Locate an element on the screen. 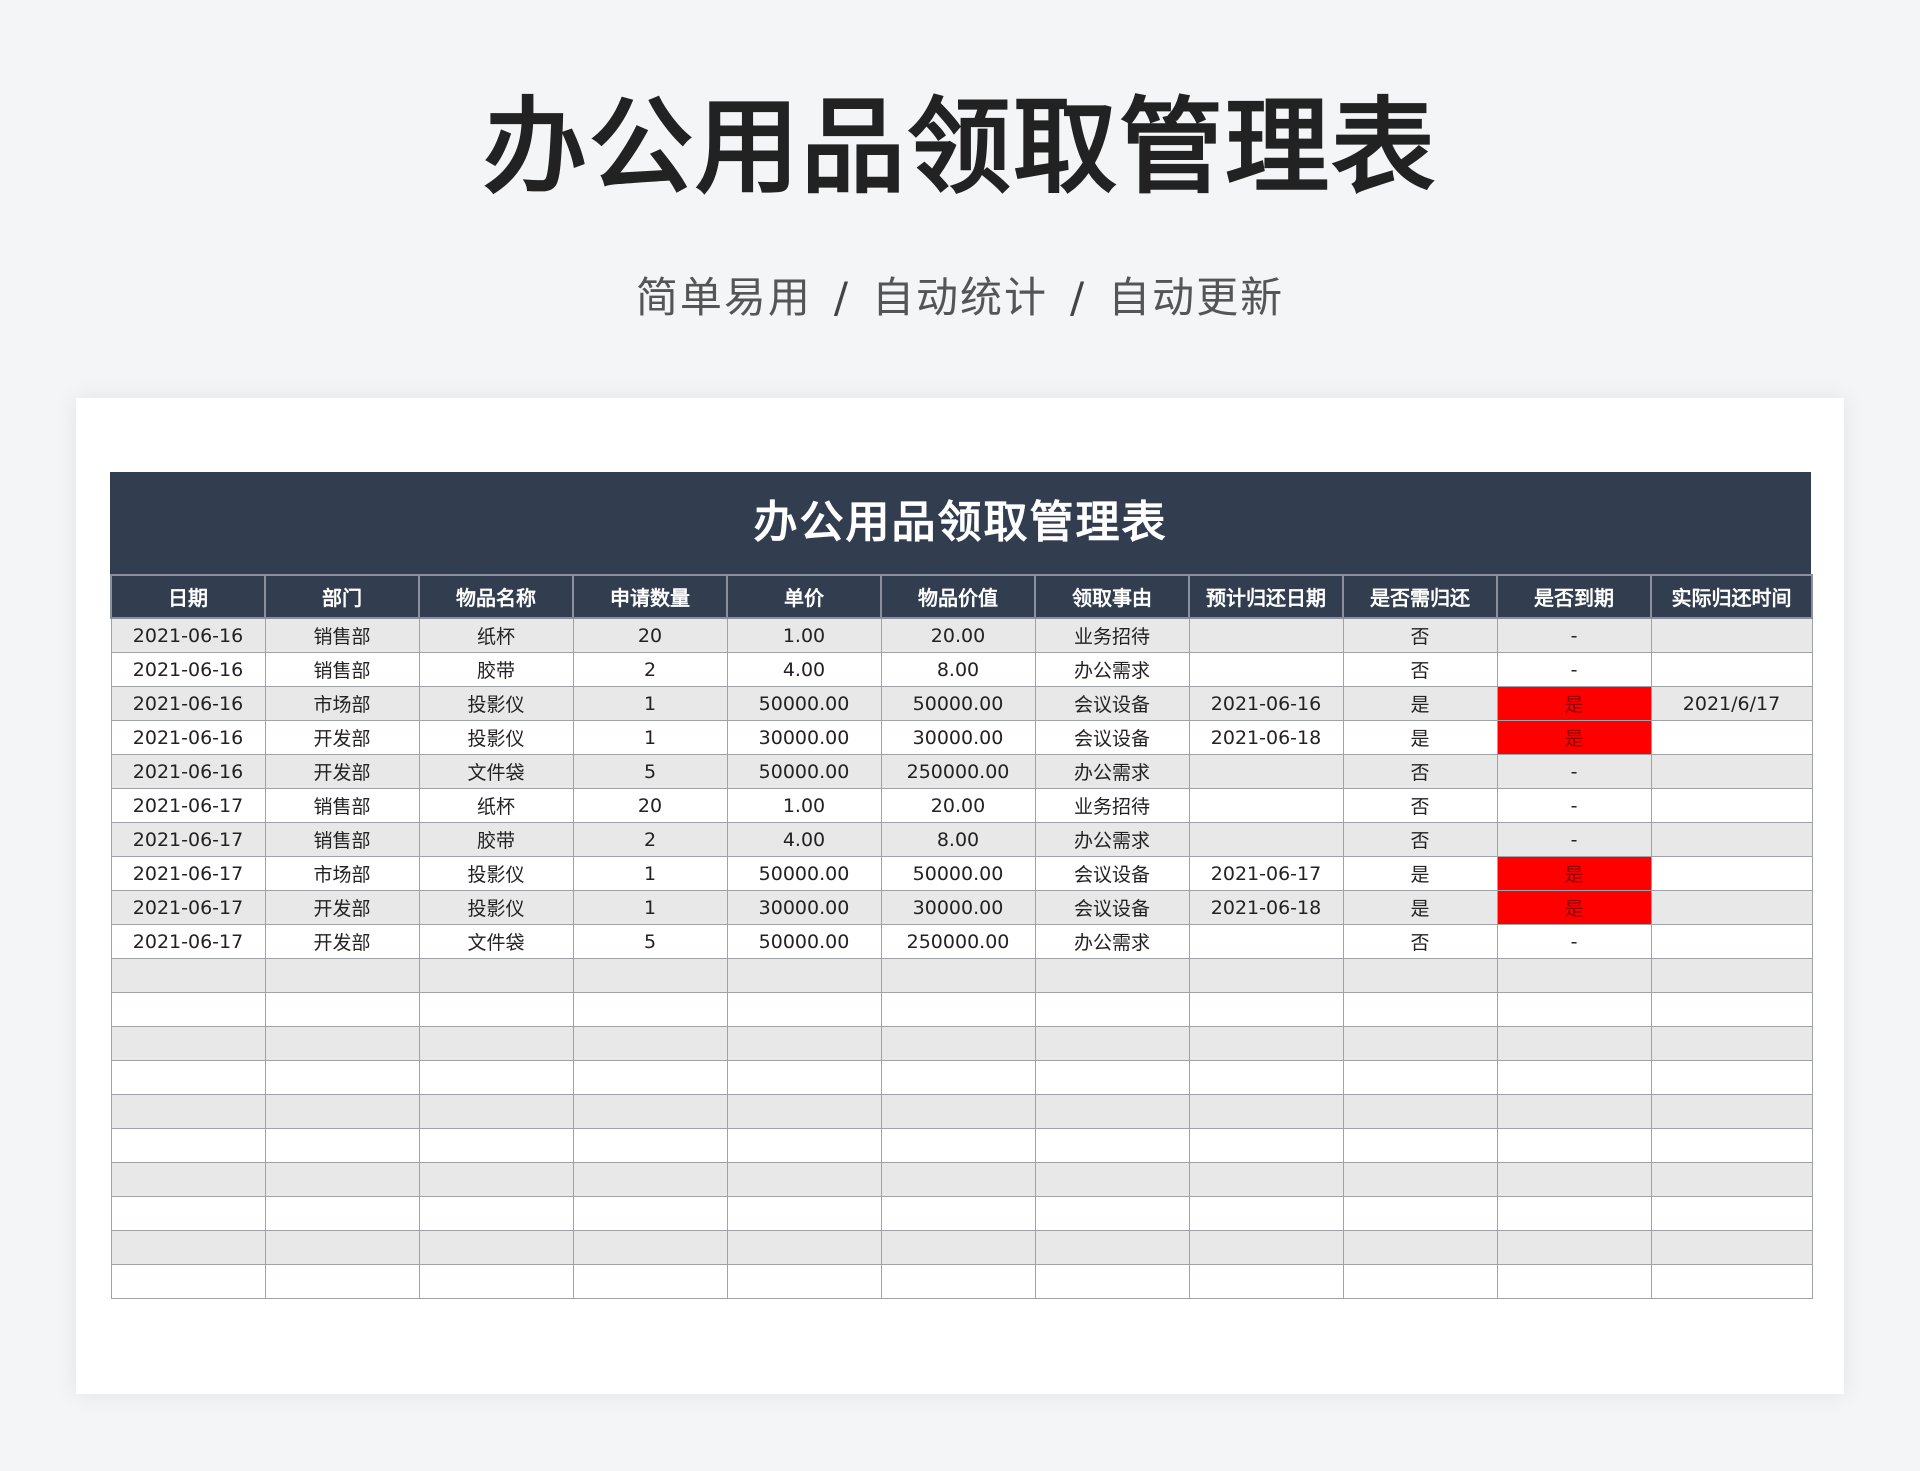 The width and height of the screenshot is (1920, 1471). column-header: 预计归还日期 is located at coordinates (1266, 596).